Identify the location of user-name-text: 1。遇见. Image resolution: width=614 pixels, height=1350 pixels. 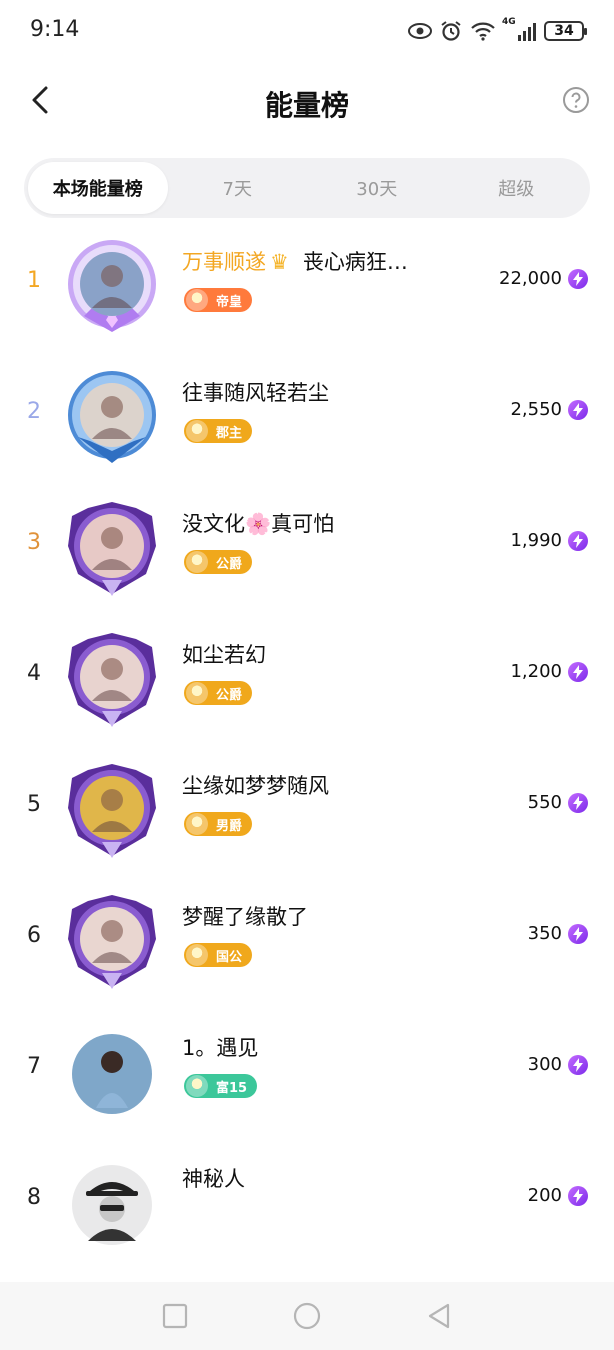
(220, 1048).